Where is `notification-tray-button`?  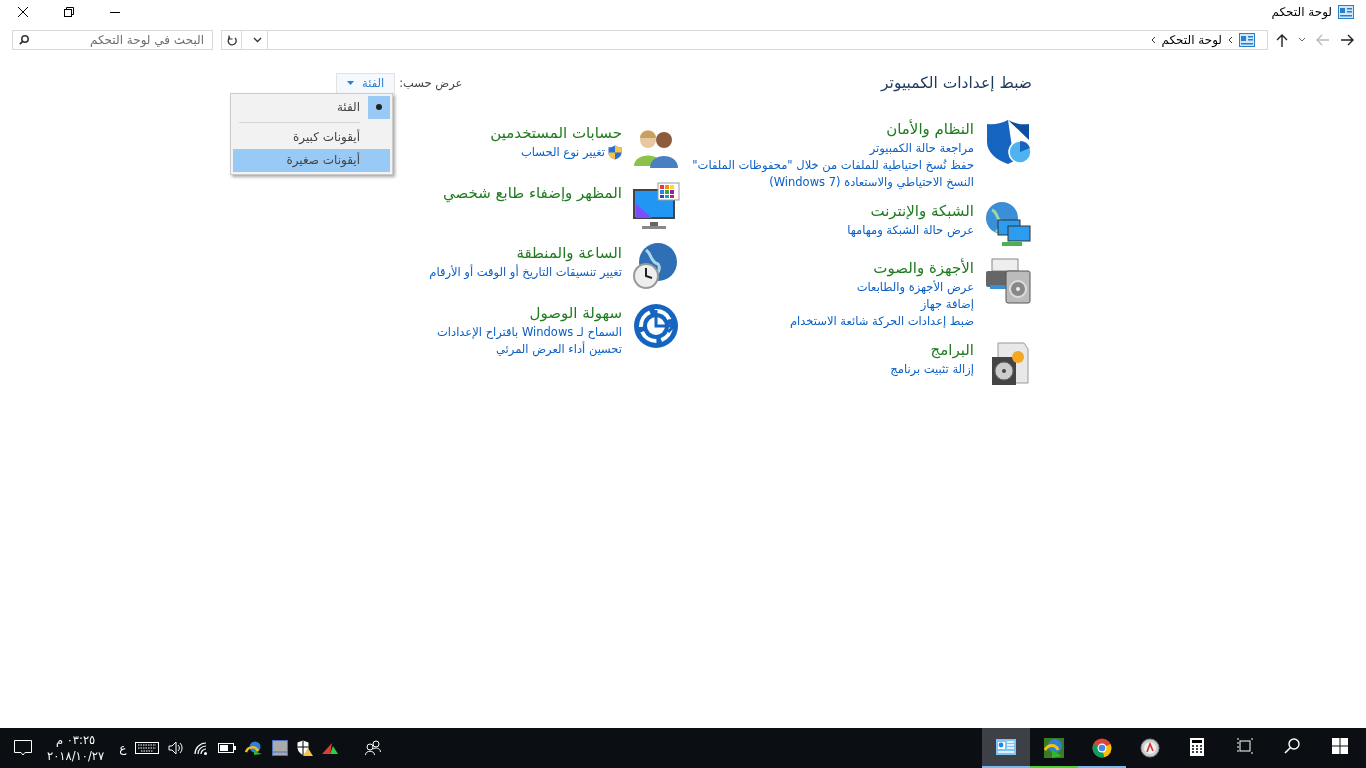 notification-tray-button is located at coordinates (23, 748).